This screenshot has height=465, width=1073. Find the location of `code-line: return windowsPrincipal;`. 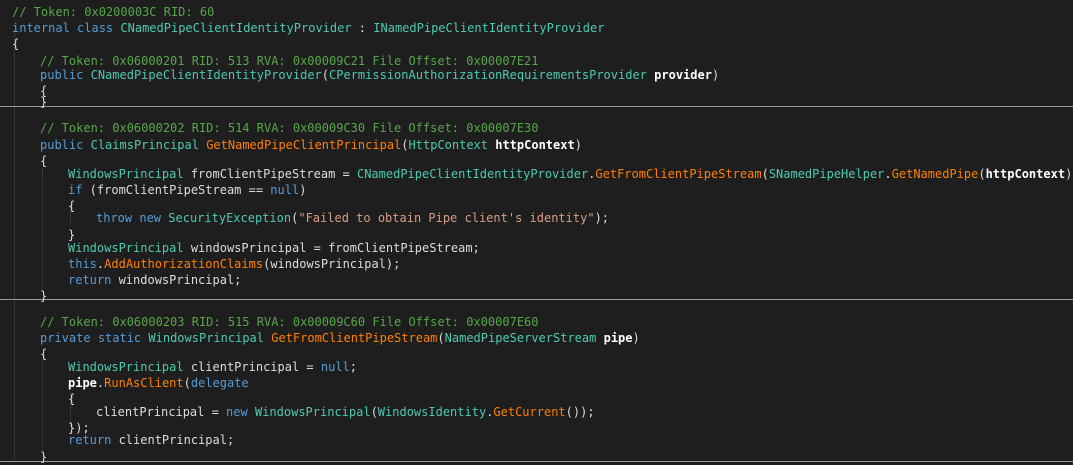

code-line: return windowsPrincipal; is located at coordinates (536, 280).